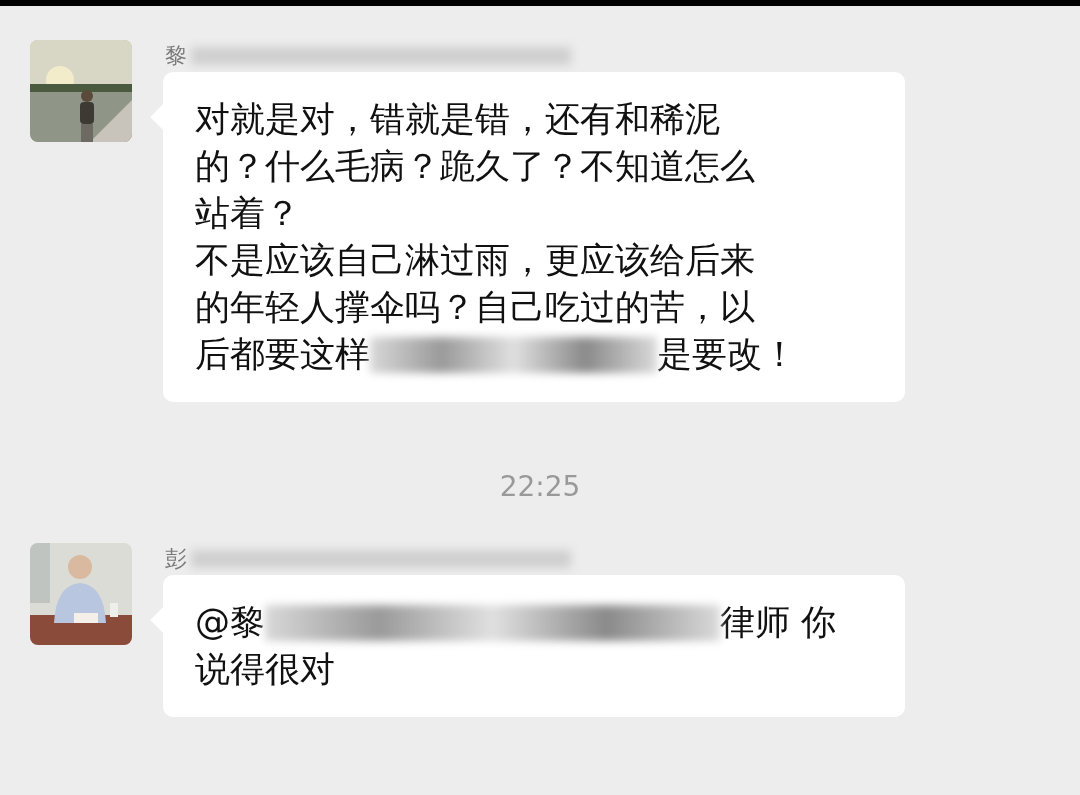  I want to click on message-text: 后都要这样, so click(282, 354).